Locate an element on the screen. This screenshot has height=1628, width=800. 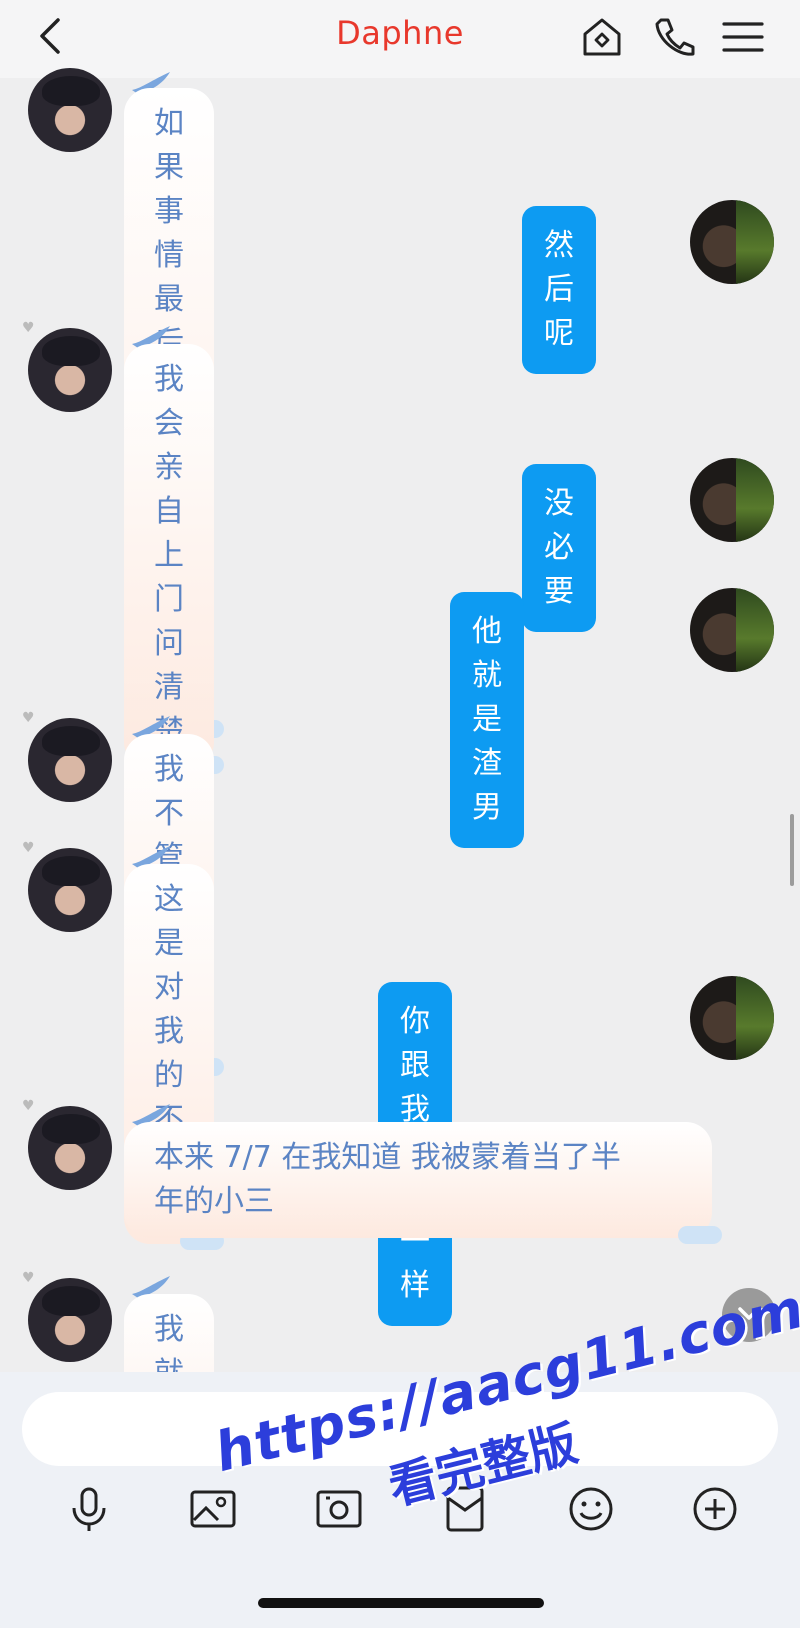
menu-icon is located at coordinates (743, 37).